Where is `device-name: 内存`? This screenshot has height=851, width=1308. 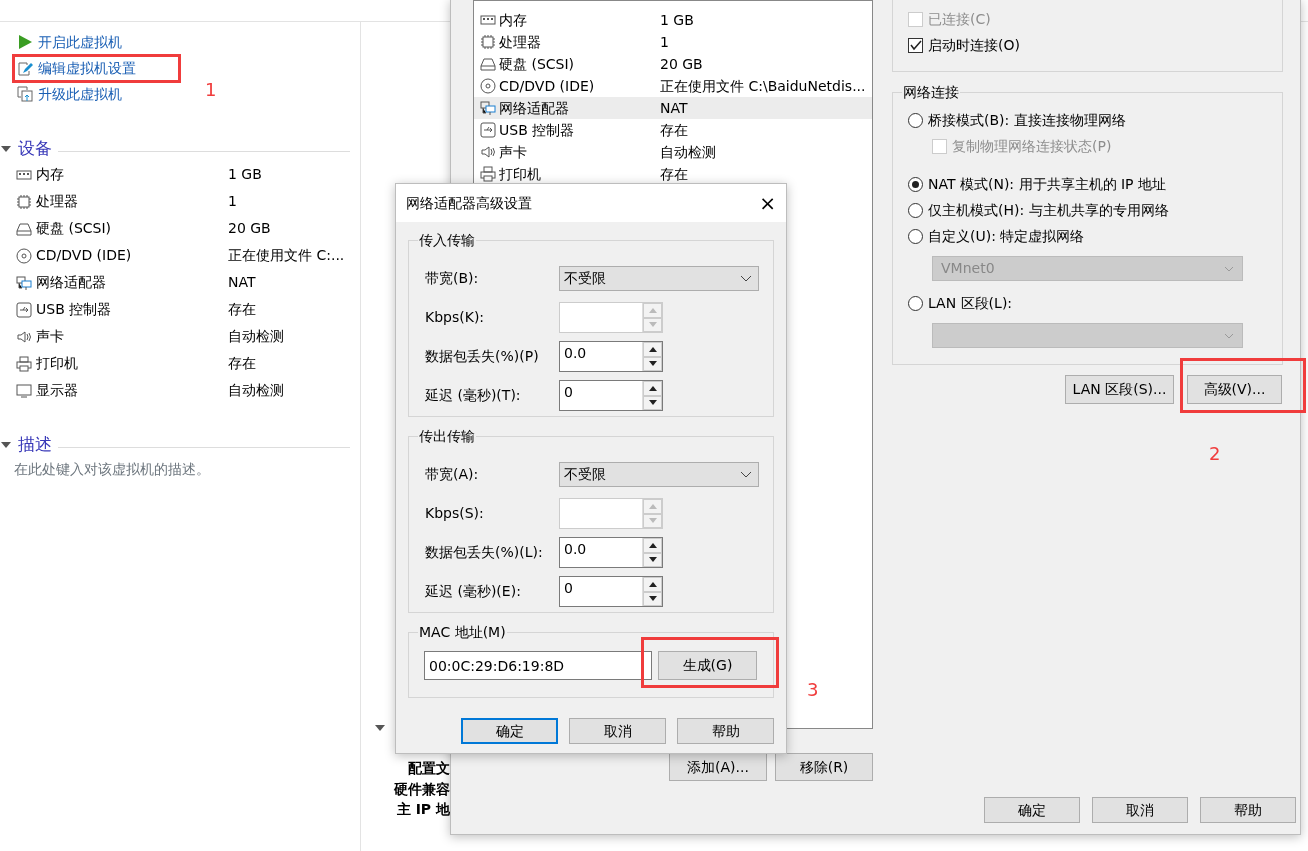 device-name: 内存 is located at coordinates (50, 174).